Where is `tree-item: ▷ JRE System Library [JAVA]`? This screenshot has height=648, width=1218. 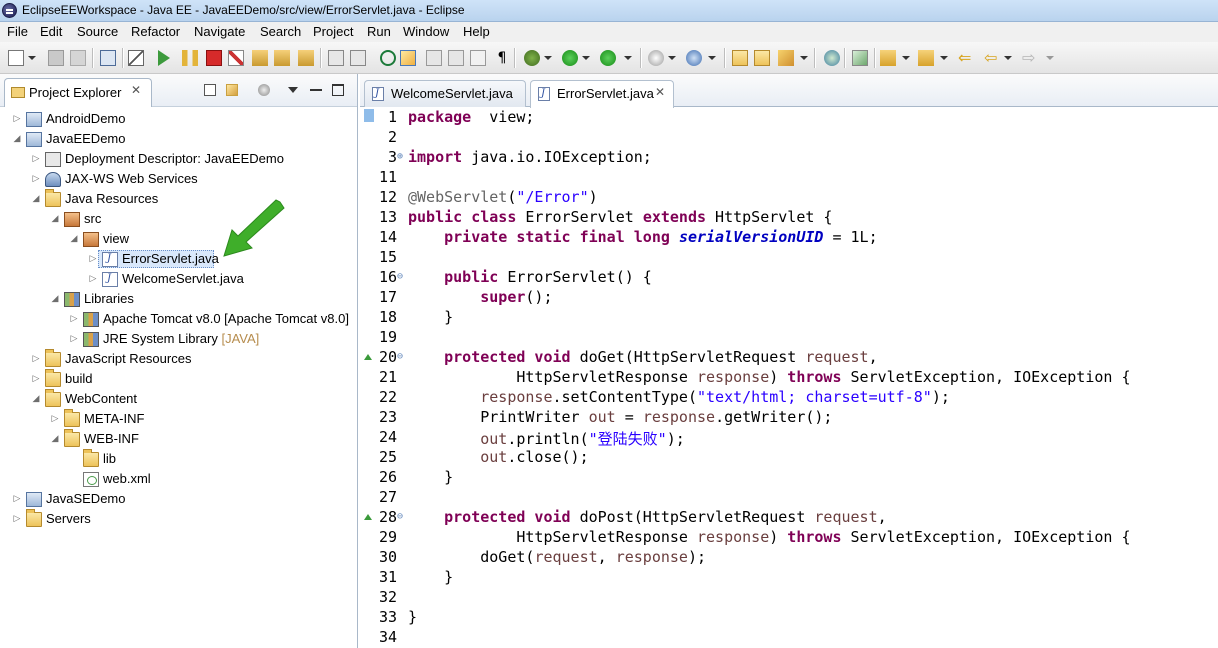
tree-item: ▷ JRE System Library [JAVA] is located at coordinates (178, 339).